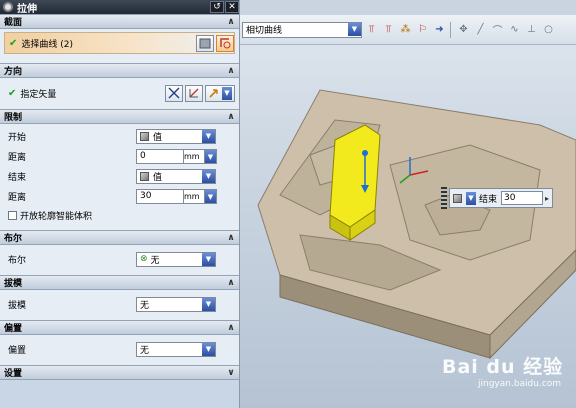 This screenshot has height=408, width=576. I want to click on check-icon: ✔, so click(12, 93).